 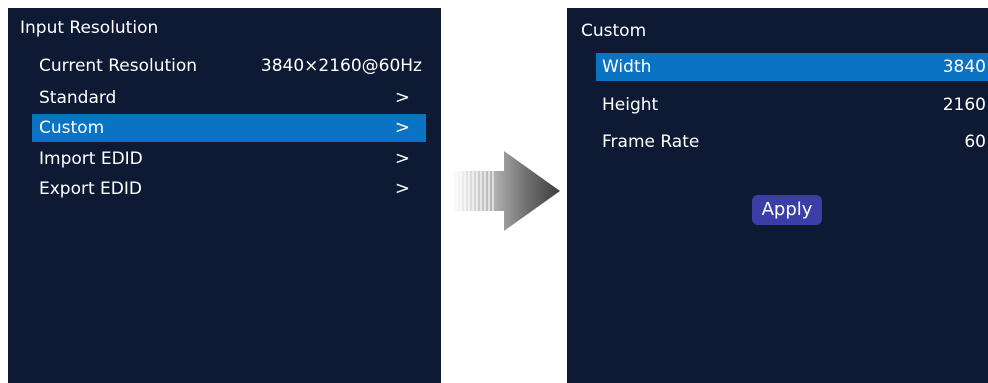 I want to click on menu-item-label: Current Resolution, so click(x=118, y=66).